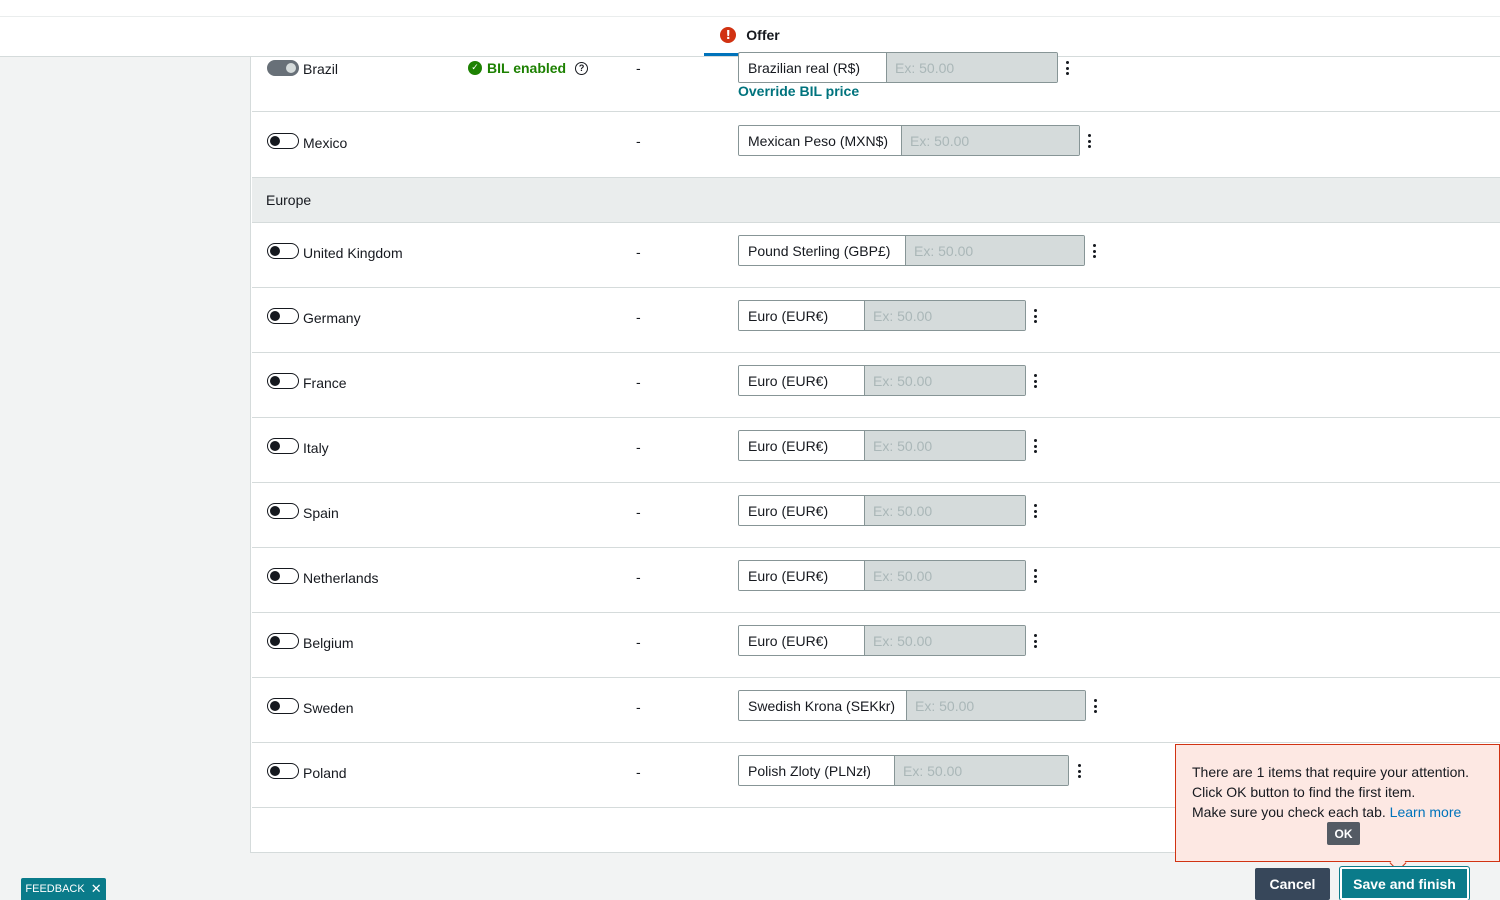 The height and width of the screenshot is (900, 1500). Describe the element at coordinates (1343, 833) in the screenshot. I see `ok-button: OK` at that location.